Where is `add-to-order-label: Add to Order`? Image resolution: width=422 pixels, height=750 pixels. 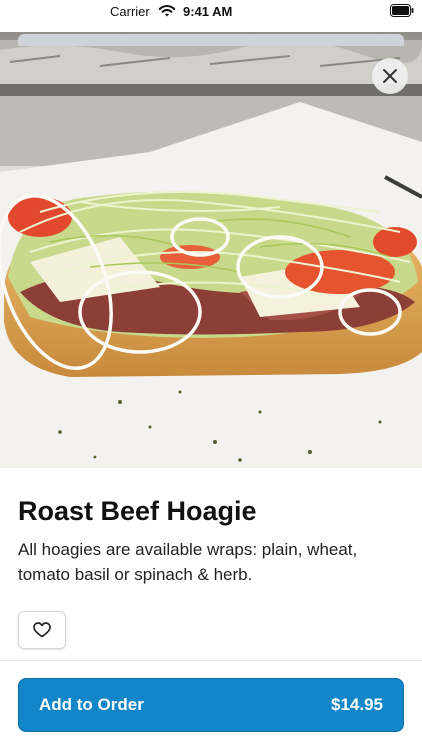 add-to-order-label: Add to Order is located at coordinates (91, 704).